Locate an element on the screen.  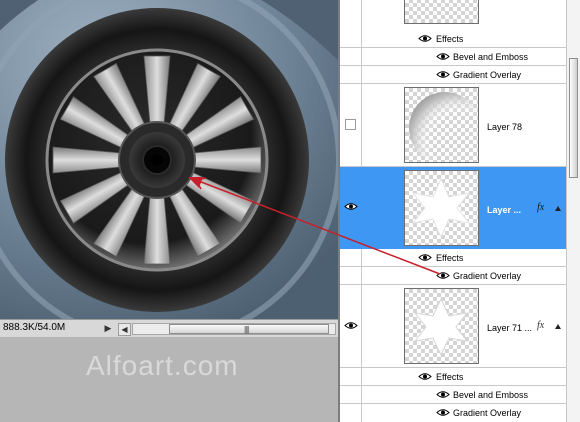
status-bar: 888.3K/54.0M ▶ ◀ |||| is located at coordinates (169, 328).